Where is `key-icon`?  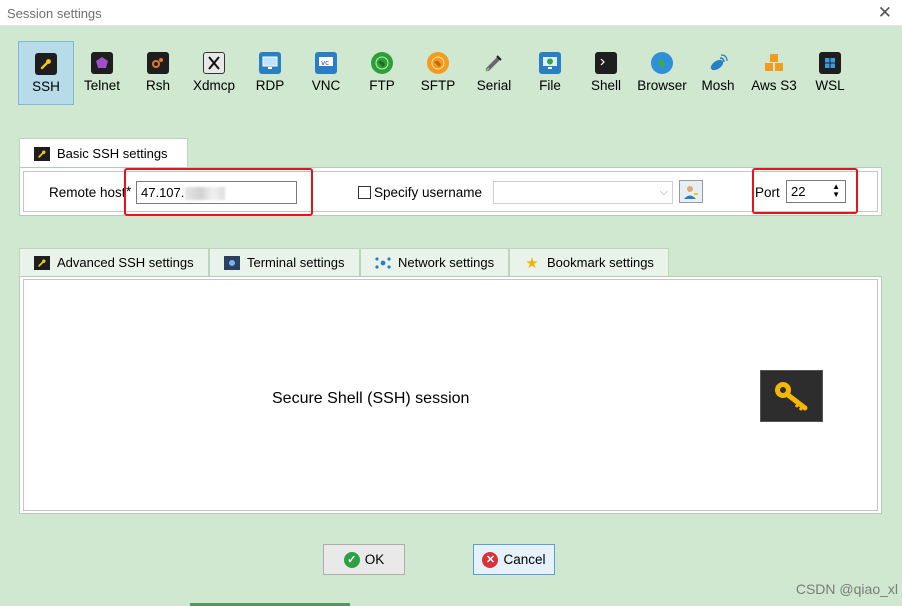
key-icon is located at coordinates (791, 396).